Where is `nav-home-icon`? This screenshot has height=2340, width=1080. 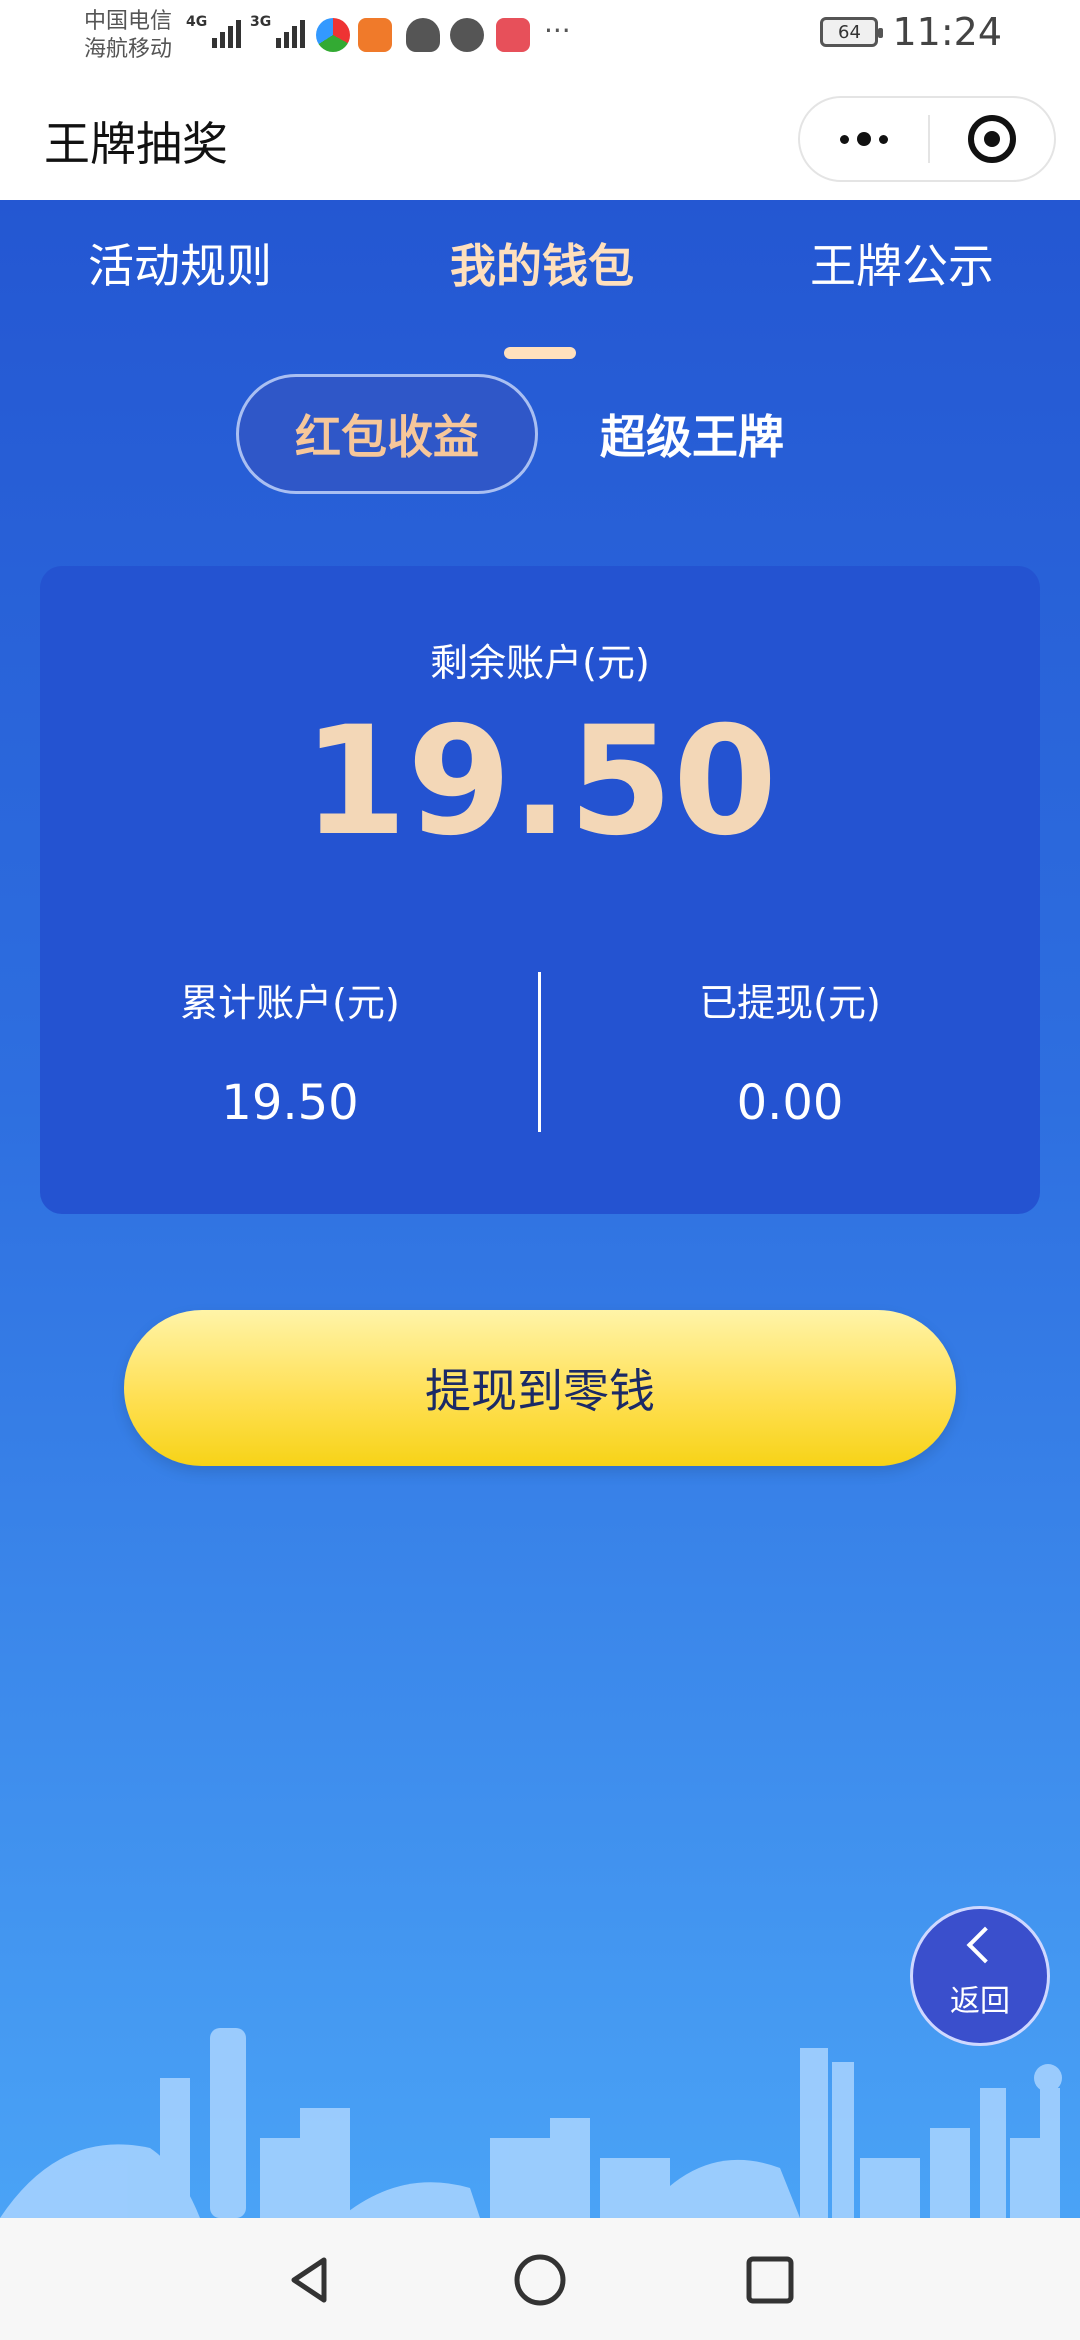
nav-home-icon is located at coordinates (540, 2280).